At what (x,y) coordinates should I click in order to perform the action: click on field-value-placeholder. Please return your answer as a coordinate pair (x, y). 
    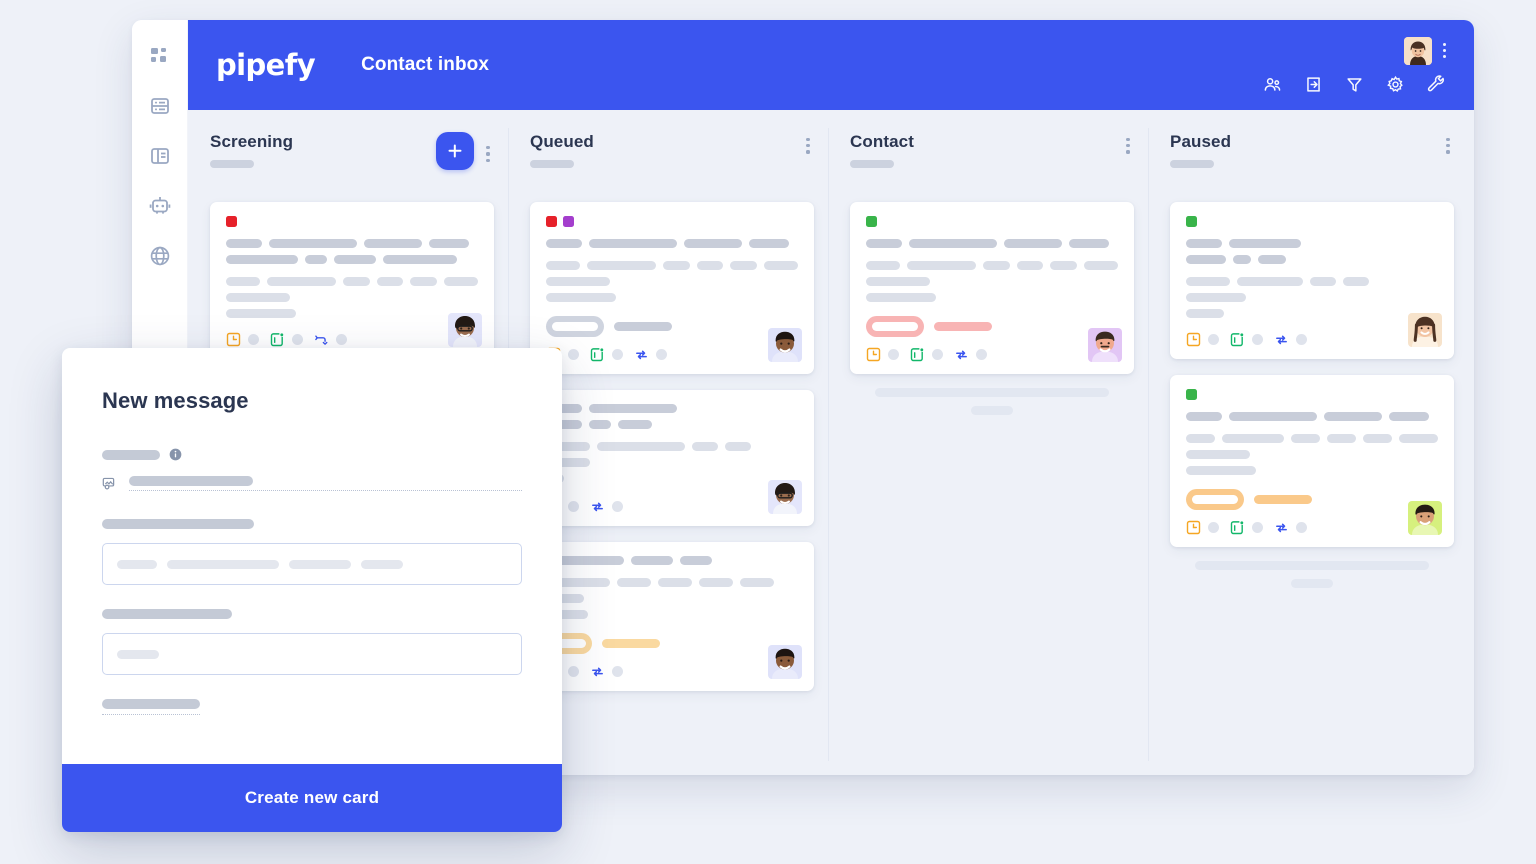
    Looking at the image, I should click on (191, 481).